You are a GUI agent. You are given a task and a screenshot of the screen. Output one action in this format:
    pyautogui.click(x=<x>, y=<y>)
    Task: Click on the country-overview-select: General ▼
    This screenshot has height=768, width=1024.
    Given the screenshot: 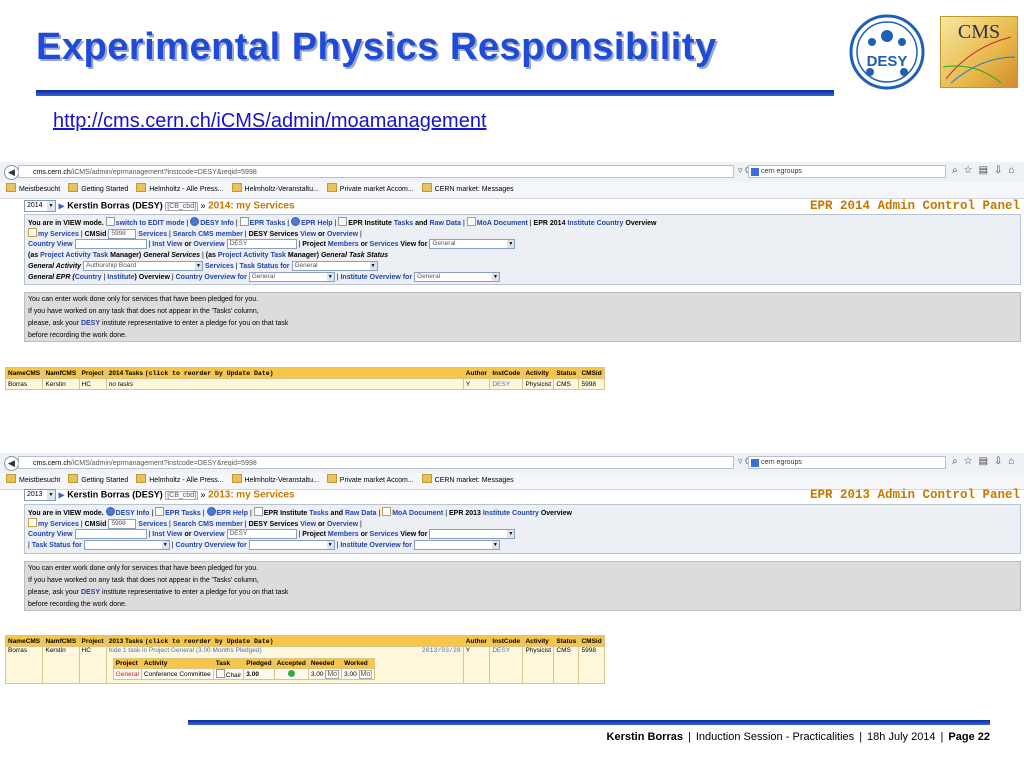 What is the action you would take?
    pyautogui.click(x=291, y=277)
    